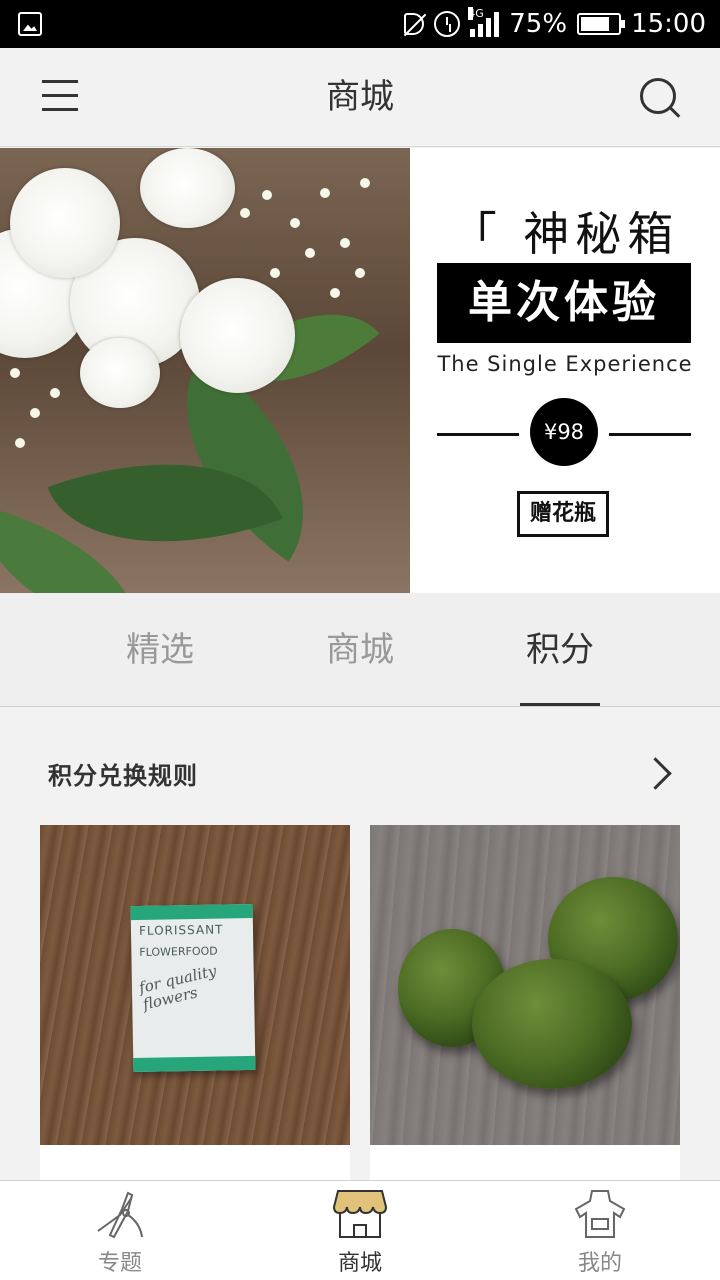 The width and height of the screenshot is (720, 1280). Describe the element at coordinates (360, 24) in the screenshot. I see `status-bar: 4G 75% 15:00` at that location.